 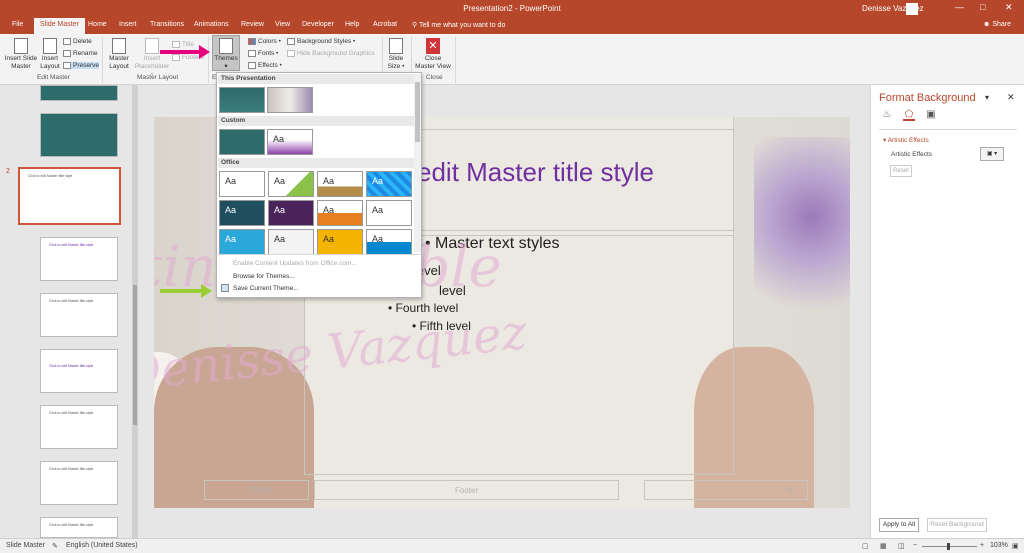 What do you see at coordinates (909, 115) in the screenshot?
I see `effects-pentagon-icon: ⬠` at bounding box center [909, 115].